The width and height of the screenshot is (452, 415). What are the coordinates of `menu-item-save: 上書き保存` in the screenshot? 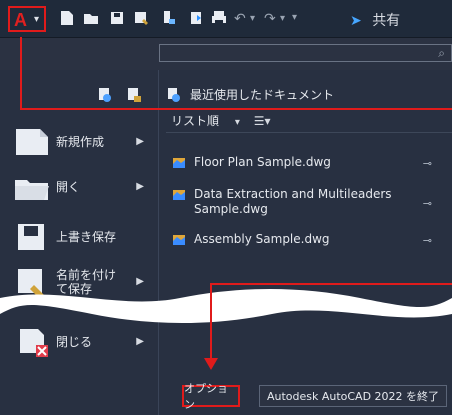 It's located at (82, 237).